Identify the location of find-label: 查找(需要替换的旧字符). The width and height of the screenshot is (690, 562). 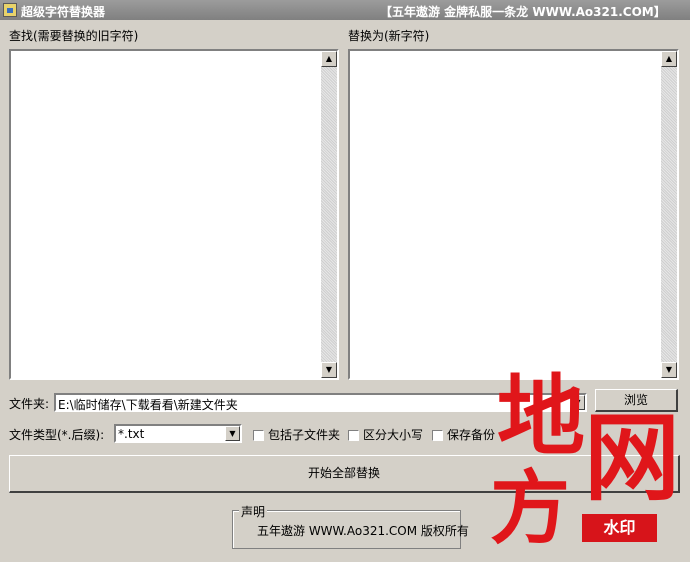
(74, 36).